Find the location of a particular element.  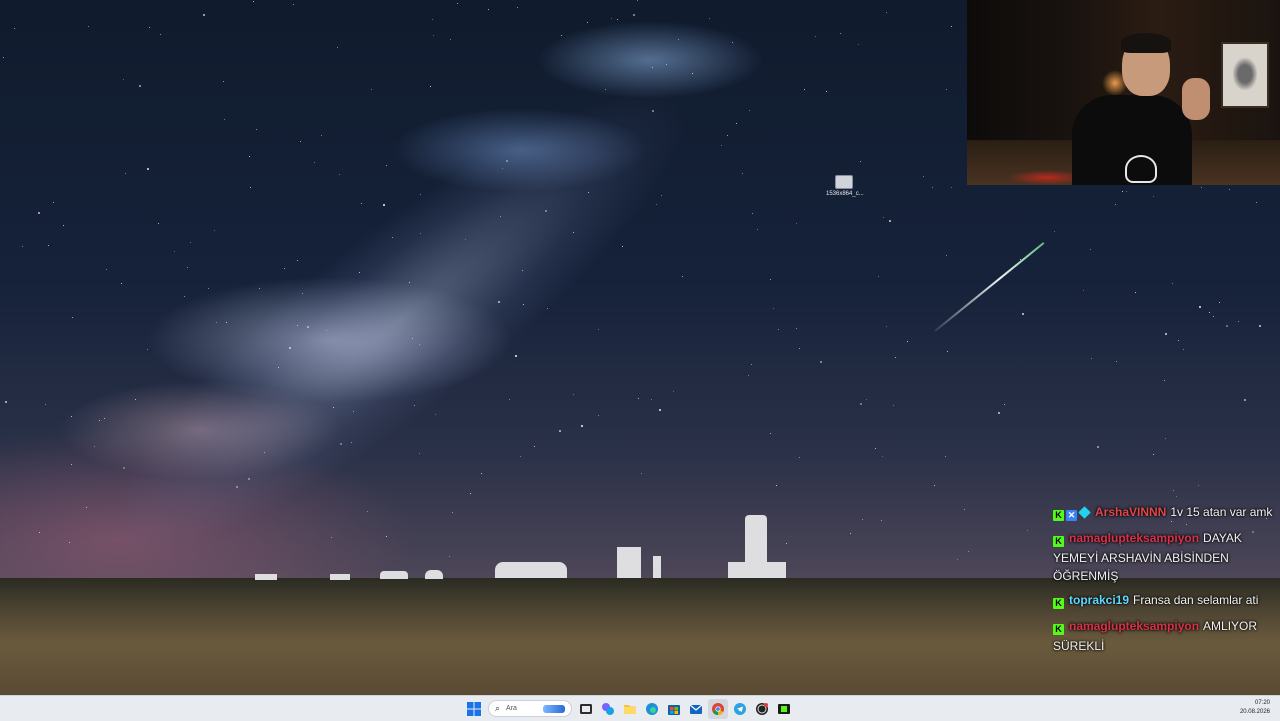

edge-icon is located at coordinates (652, 709).